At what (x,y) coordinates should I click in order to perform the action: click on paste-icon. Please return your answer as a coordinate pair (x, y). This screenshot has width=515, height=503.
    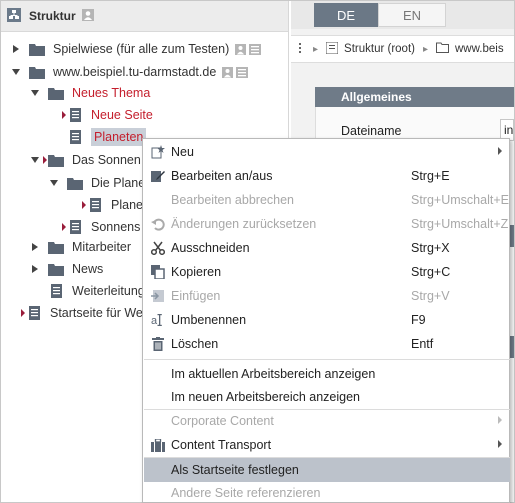
    Looking at the image, I should click on (158, 296).